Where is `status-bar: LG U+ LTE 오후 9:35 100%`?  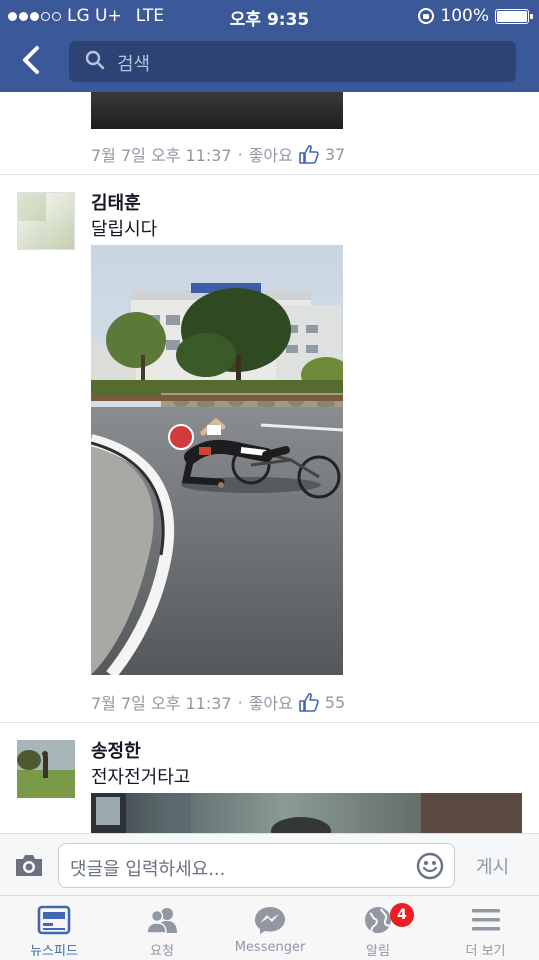 status-bar: LG U+ LTE 오후 9:35 100% is located at coordinates (269, 16).